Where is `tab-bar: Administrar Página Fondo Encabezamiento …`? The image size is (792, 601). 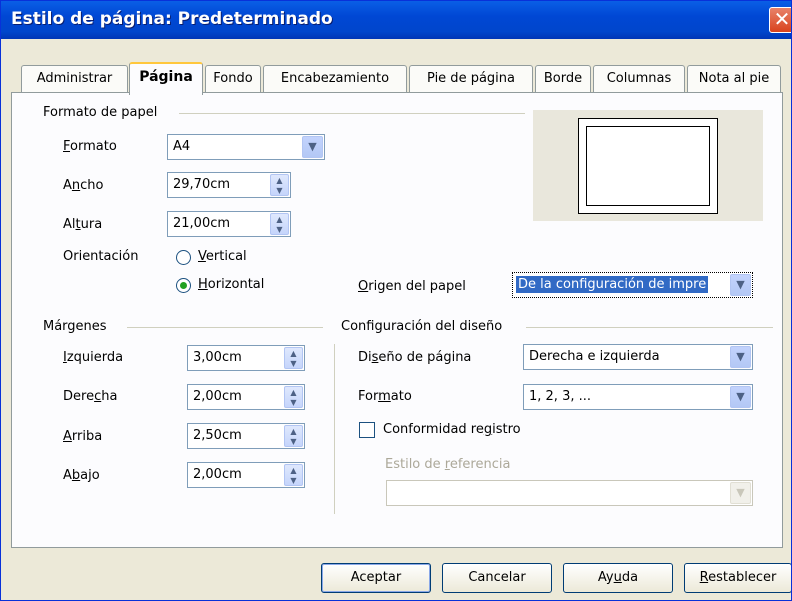 tab-bar: Administrar Página Fondo Encabezamiento … is located at coordinates (396, 78).